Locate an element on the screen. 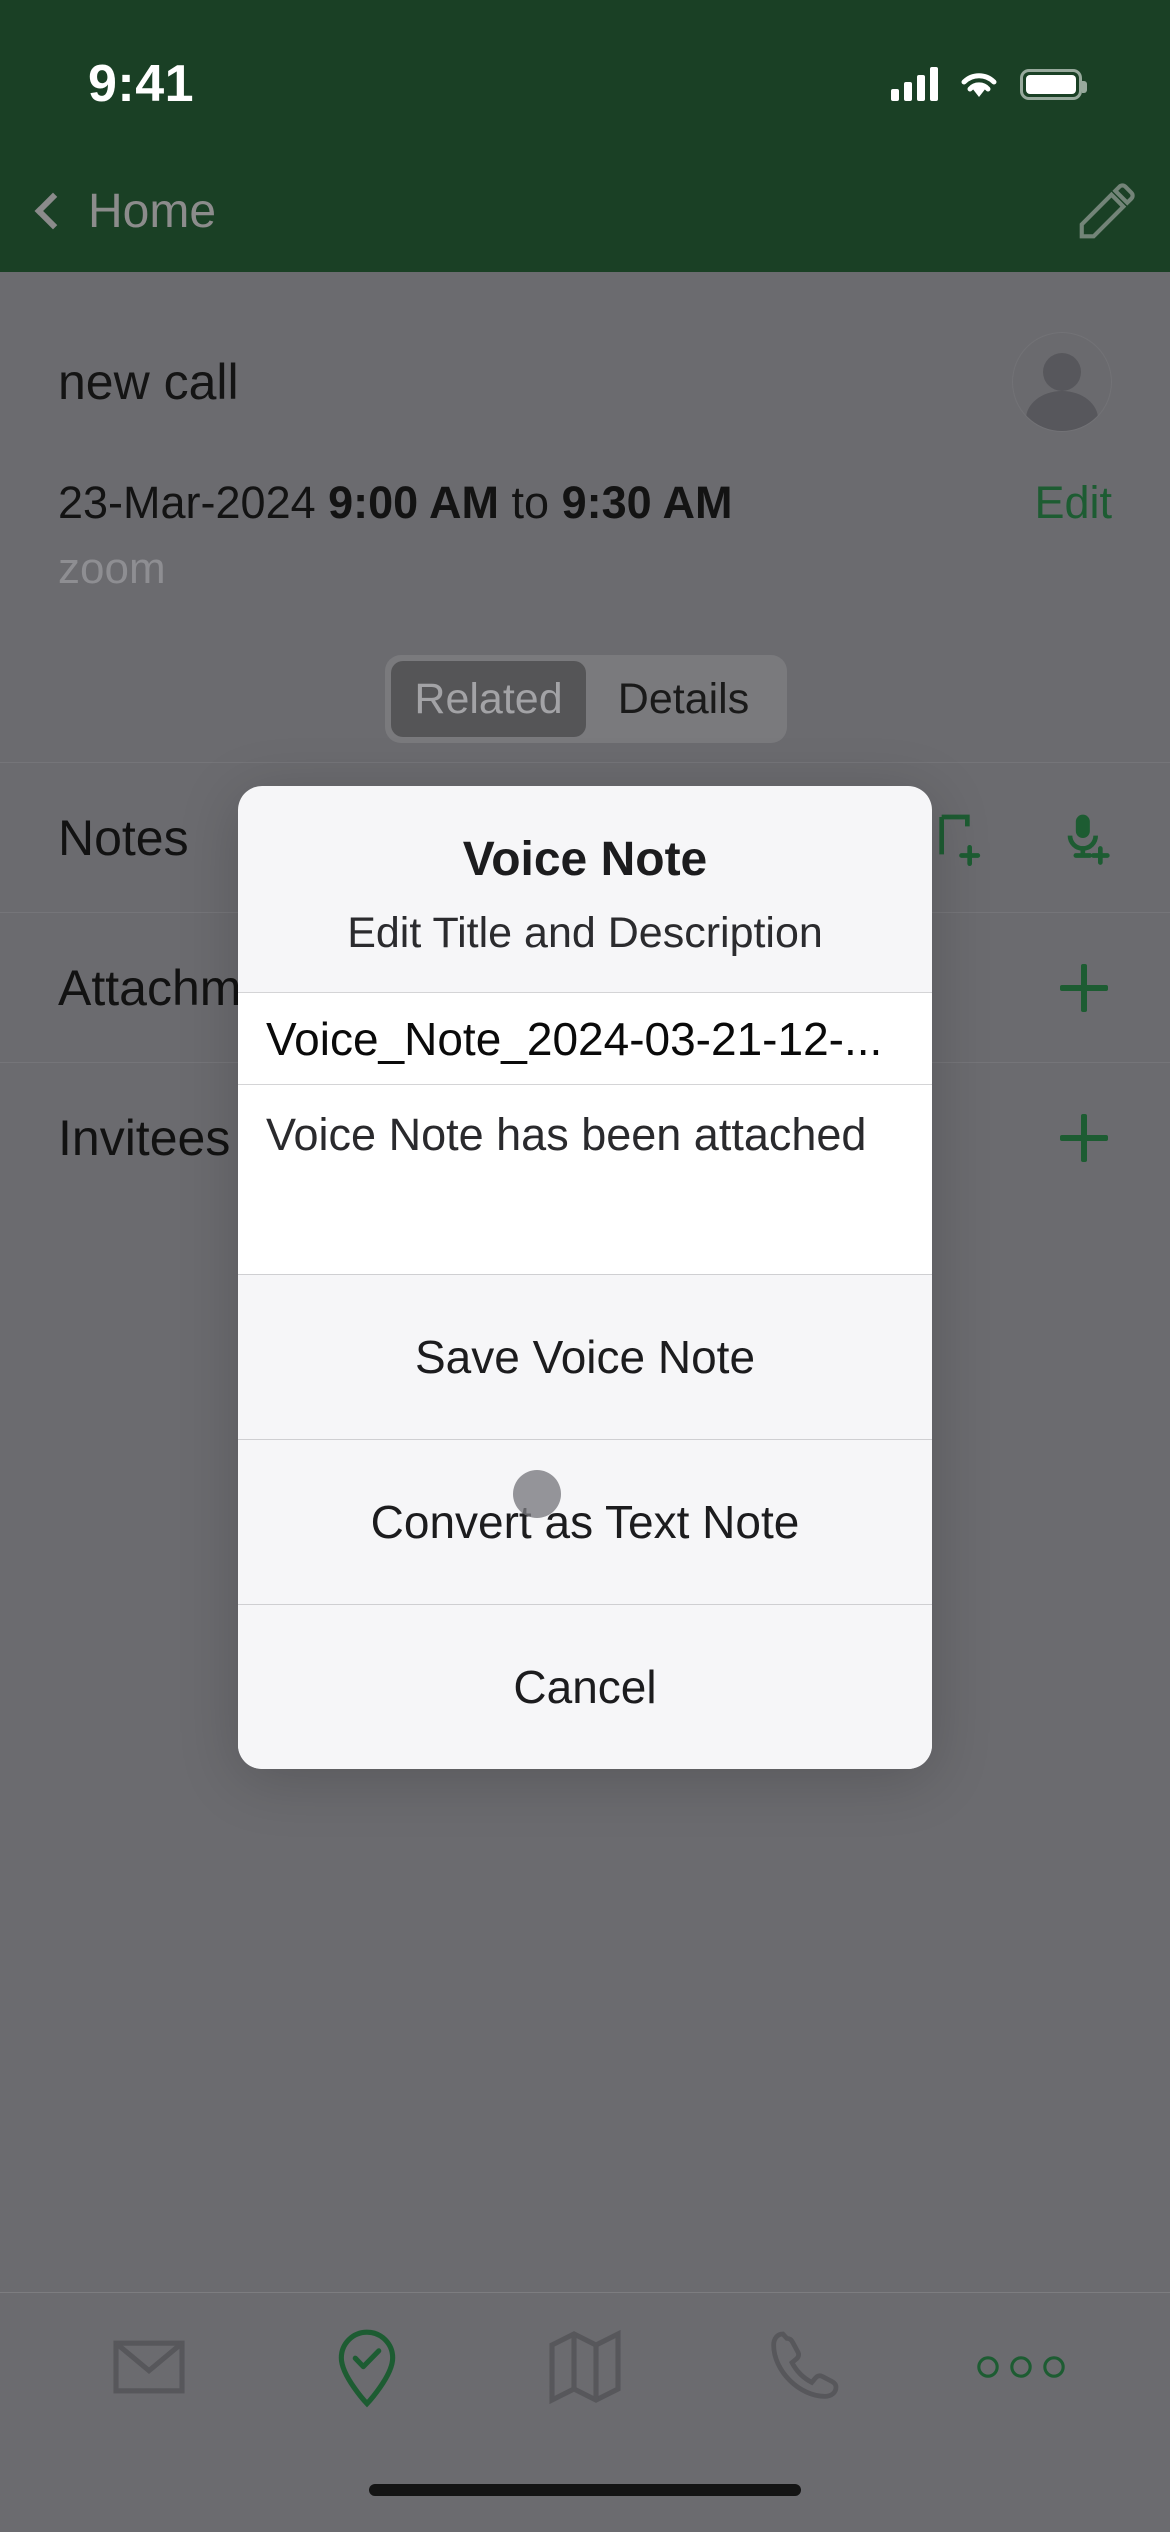 This screenshot has height=2532, width=1170. convert-as-text-note-label: Convert as Text Note is located at coordinates (585, 1522).